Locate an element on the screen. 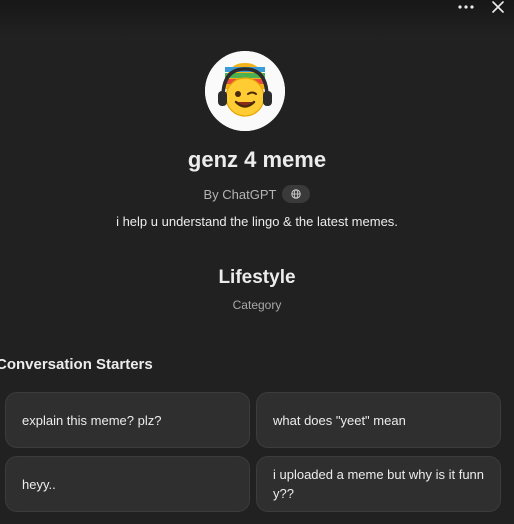  globe-badge is located at coordinates (296, 194).